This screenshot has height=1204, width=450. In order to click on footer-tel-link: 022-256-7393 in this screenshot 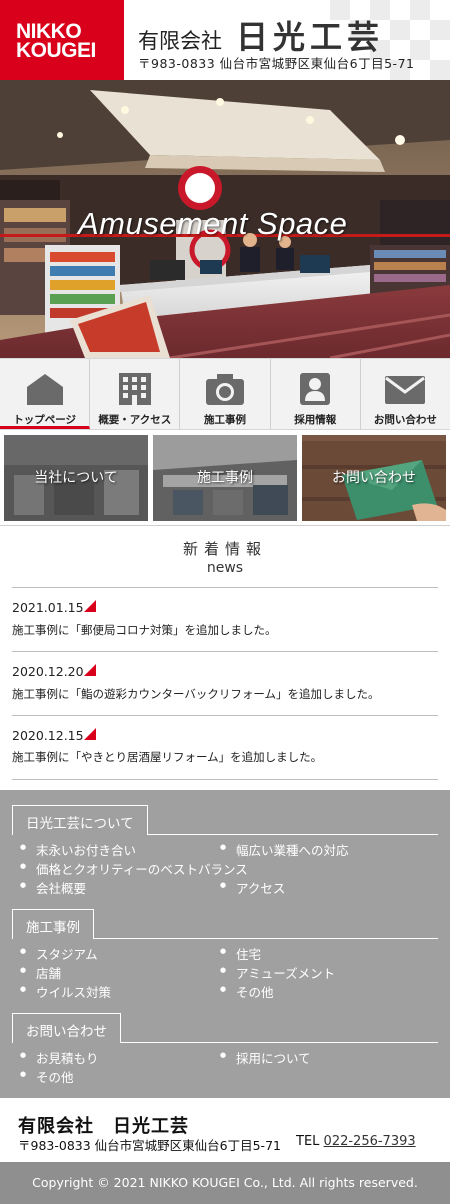, I will do `click(370, 1141)`.